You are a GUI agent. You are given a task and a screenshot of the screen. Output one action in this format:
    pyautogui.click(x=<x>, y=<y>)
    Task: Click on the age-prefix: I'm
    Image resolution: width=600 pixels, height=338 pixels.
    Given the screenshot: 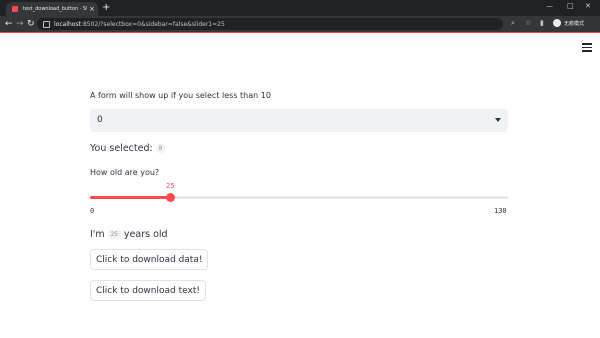 What is the action you would take?
    pyautogui.click(x=97, y=234)
    